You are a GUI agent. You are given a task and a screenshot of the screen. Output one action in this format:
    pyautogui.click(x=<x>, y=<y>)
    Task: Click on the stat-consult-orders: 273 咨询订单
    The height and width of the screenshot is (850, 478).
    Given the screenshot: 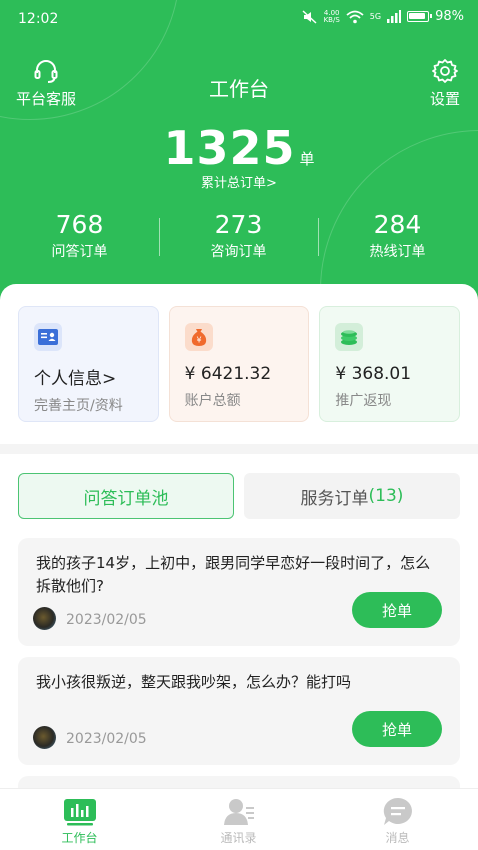 What is the action you would take?
    pyautogui.click(x=238, y=235)
    